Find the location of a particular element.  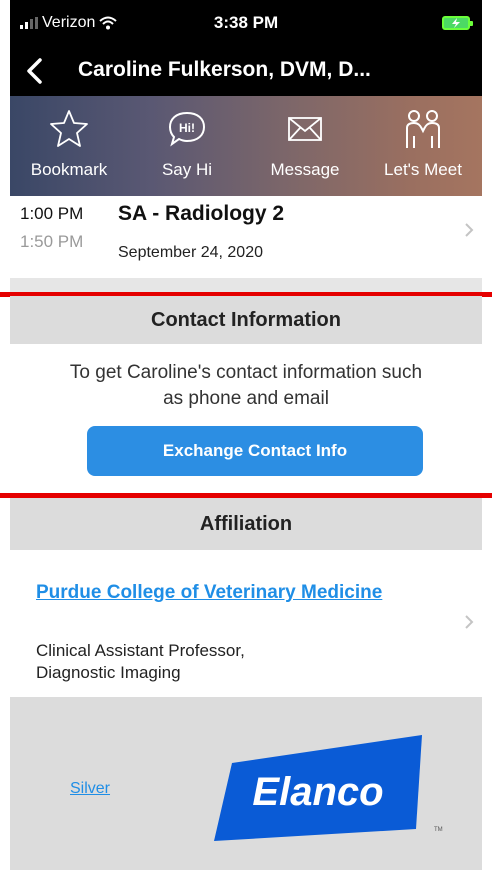

exchange-contact-button: Exchange Contact Info is located at coordinates (255, 451).